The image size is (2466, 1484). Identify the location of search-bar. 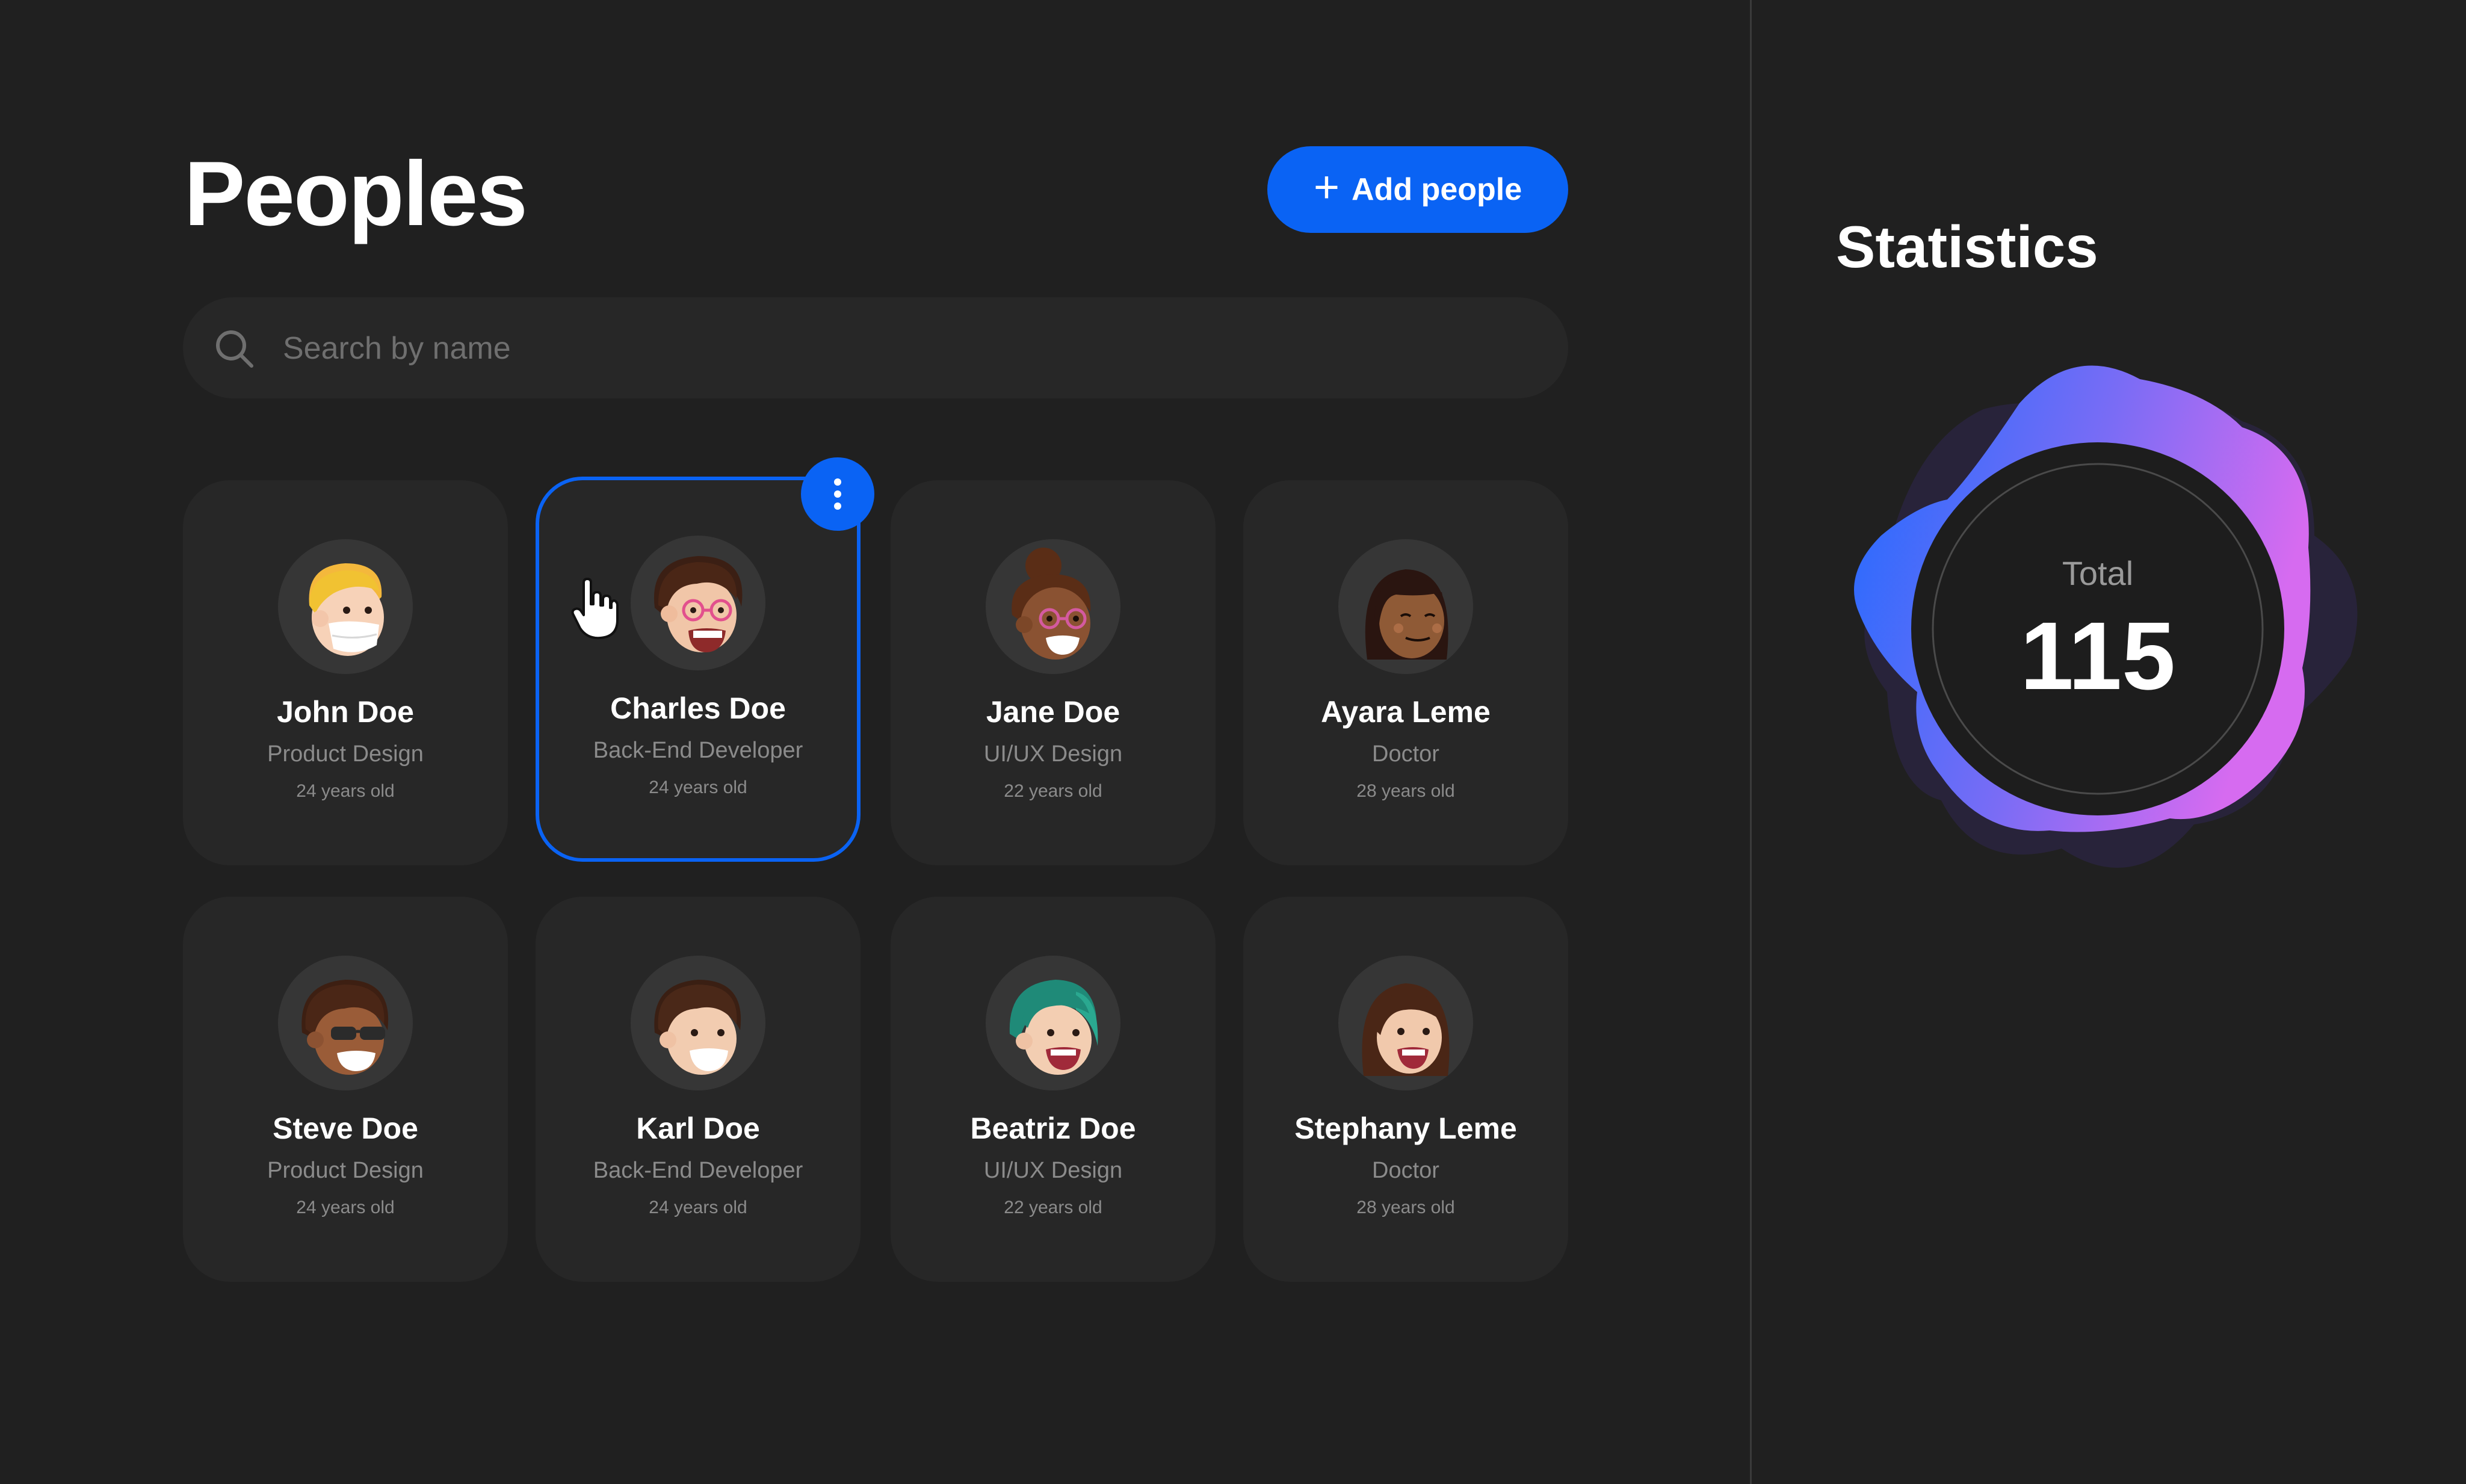
(875, 347).